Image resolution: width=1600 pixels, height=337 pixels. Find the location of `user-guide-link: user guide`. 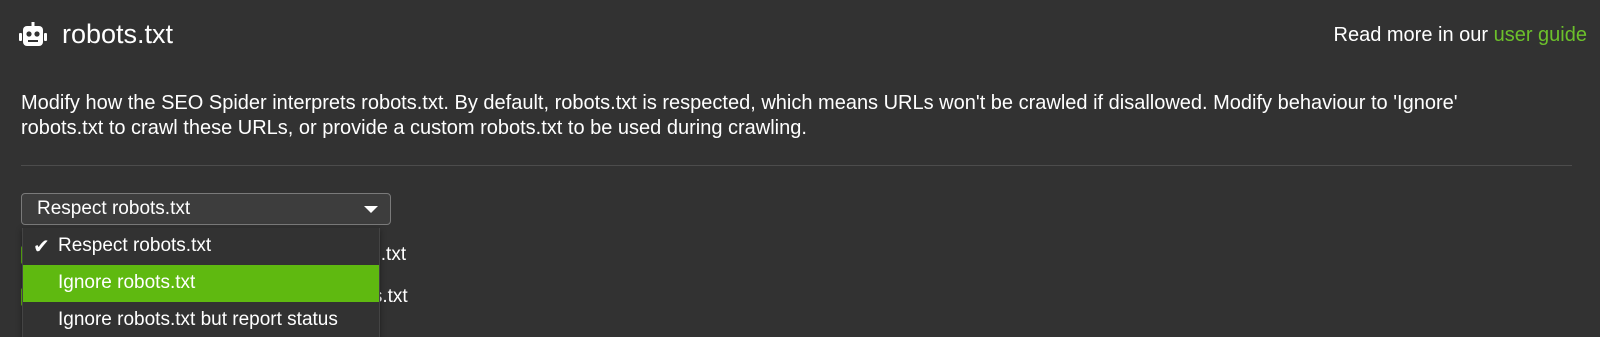

user-guide-link: user guide is located at coordinates (1540, 35).